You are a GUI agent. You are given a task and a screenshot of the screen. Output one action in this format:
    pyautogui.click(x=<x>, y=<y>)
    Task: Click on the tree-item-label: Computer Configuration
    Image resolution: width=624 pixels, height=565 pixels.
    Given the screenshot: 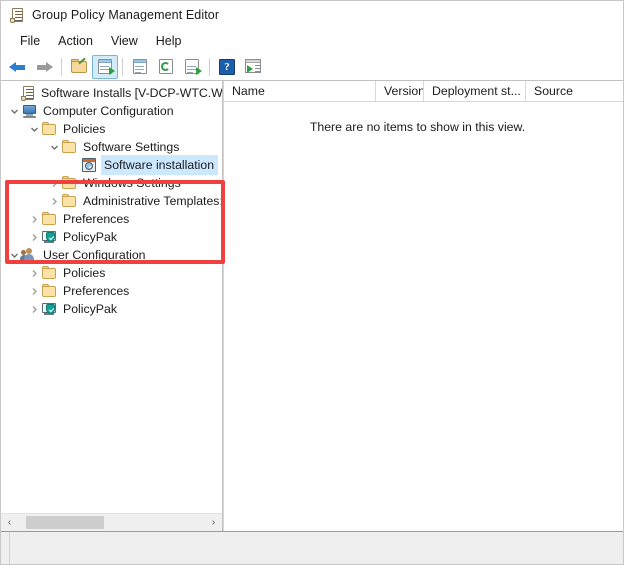 What is the action you would take?
    pyautogui.click(x=108, y=111)
    